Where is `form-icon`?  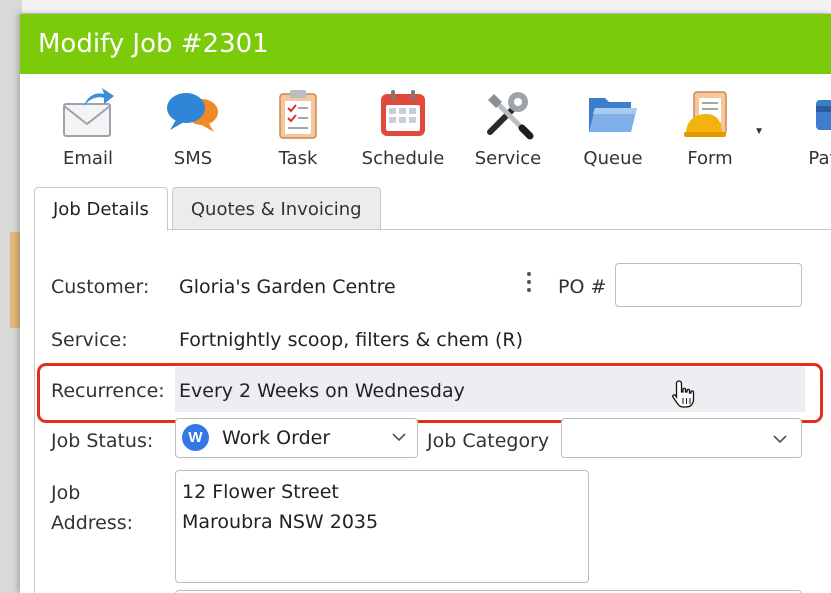 form-icon is located at coordinates (705, 114).